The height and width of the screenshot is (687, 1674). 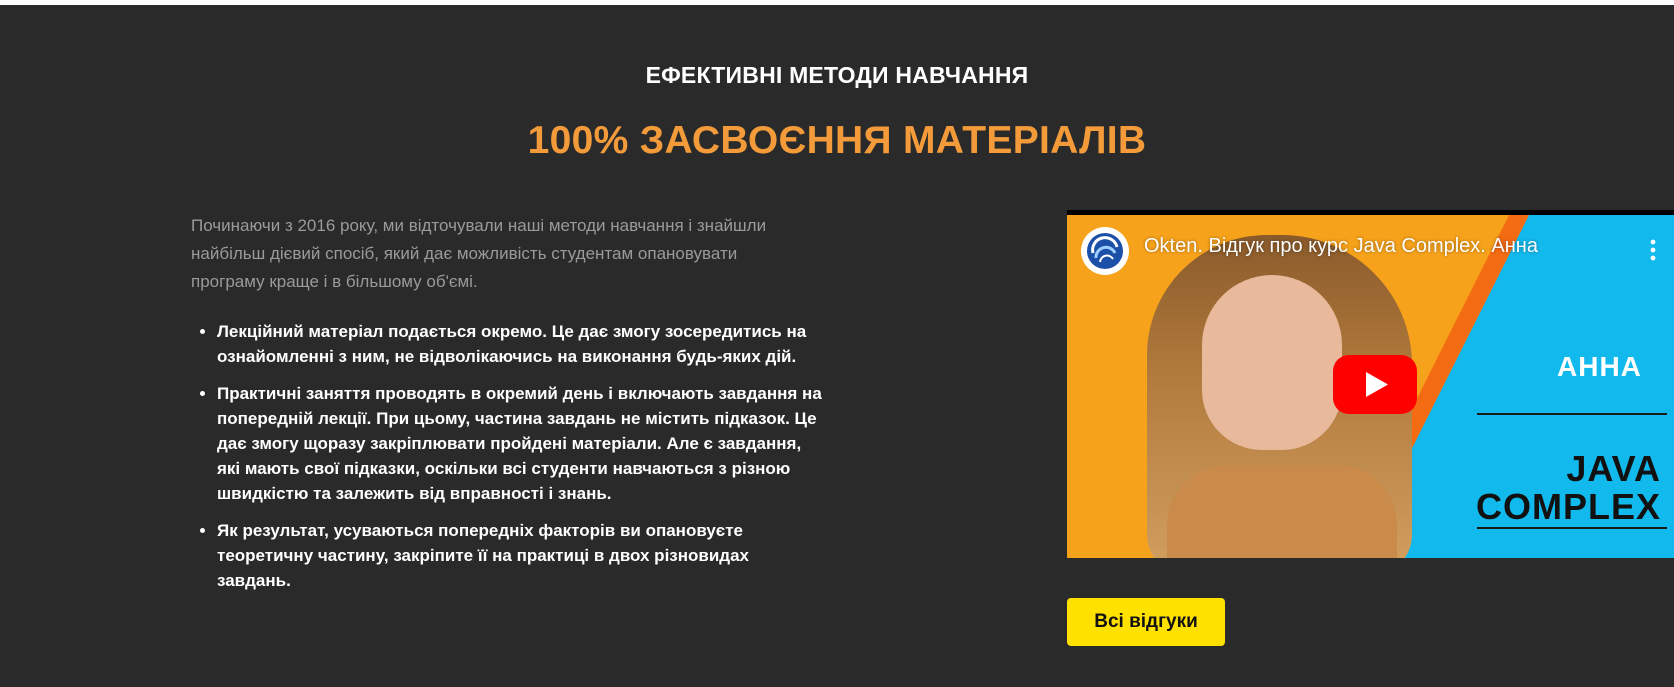 What do you see at coordinates (1375, 384) in the screenshot?
I see `youtube-play-icon` at bounding box center [1375, 384].